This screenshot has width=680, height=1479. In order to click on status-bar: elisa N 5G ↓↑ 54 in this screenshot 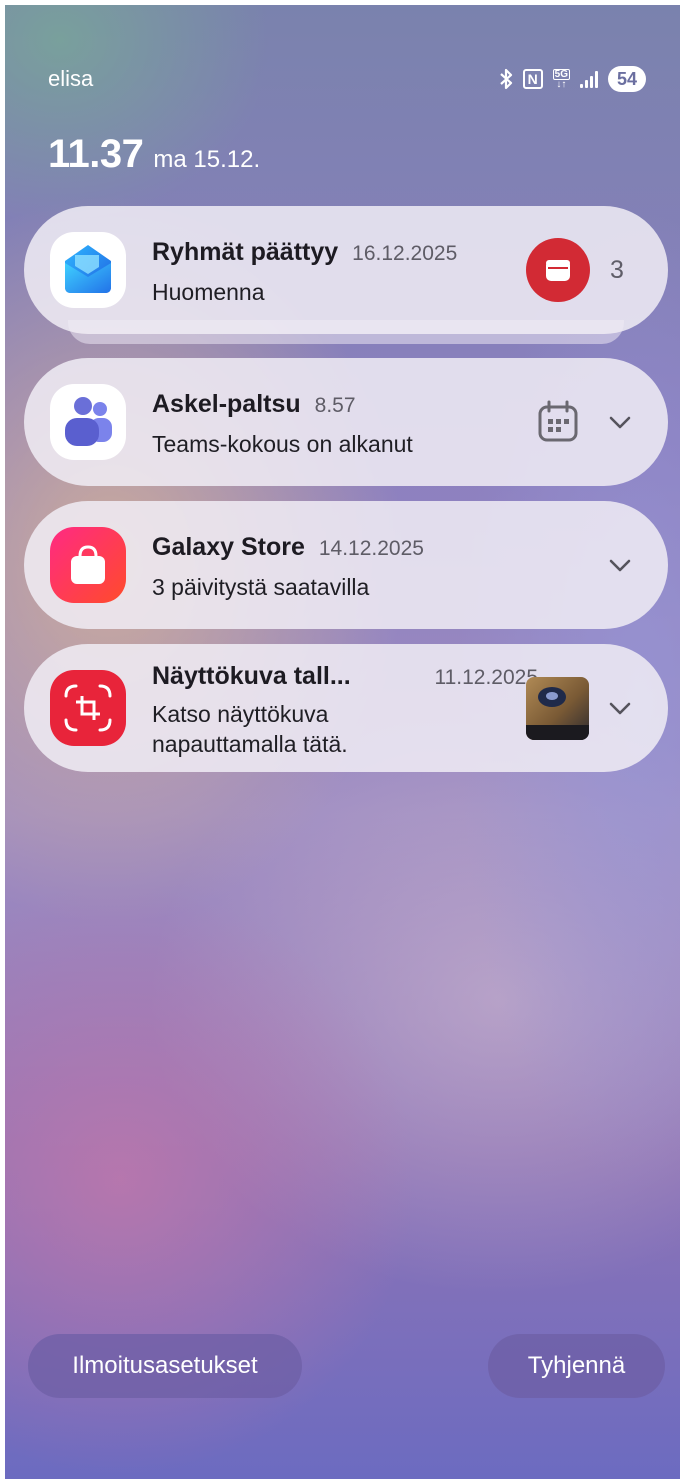, I will do `click(347, 79)`.